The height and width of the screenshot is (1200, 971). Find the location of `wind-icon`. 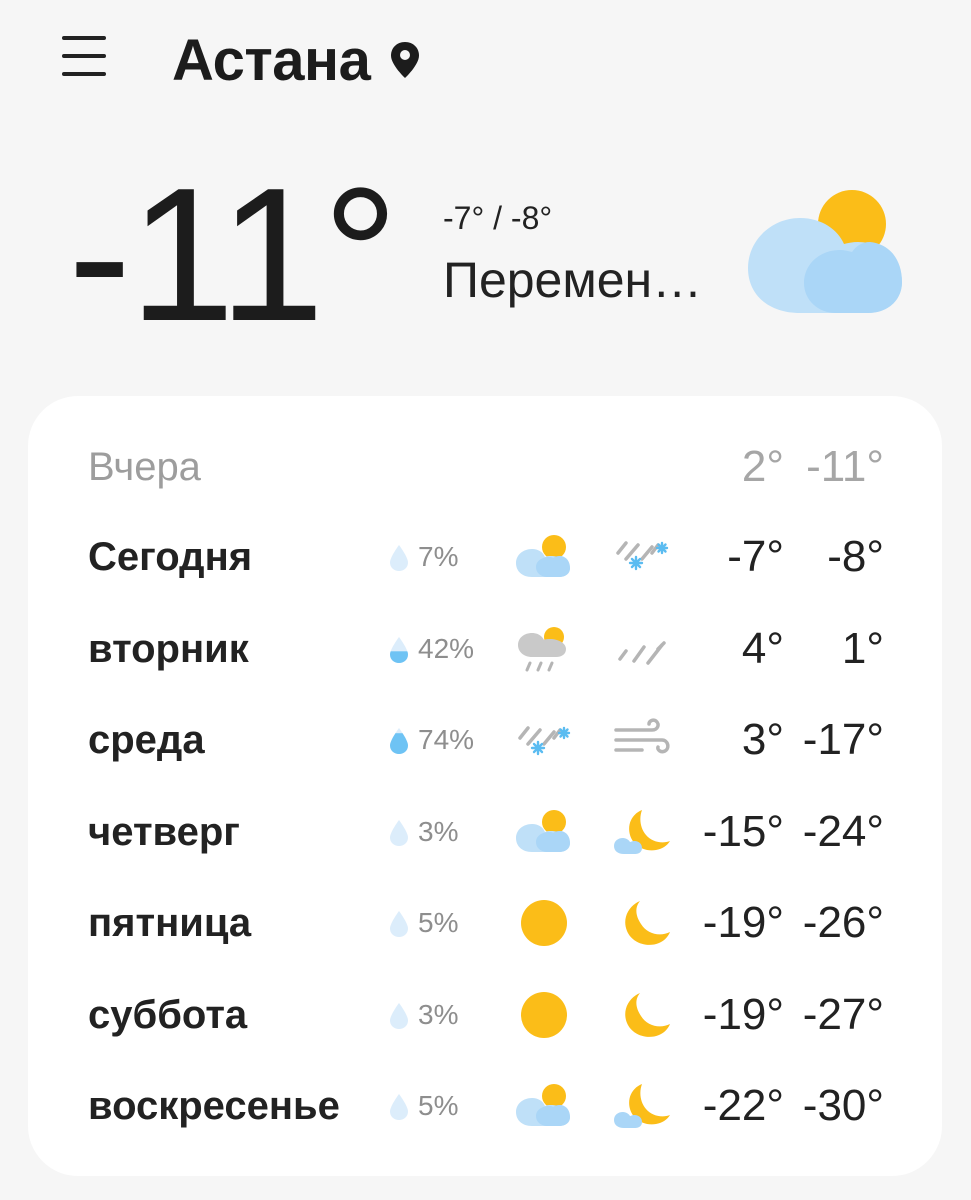

wind-icon is located at coordinates (643, 740).